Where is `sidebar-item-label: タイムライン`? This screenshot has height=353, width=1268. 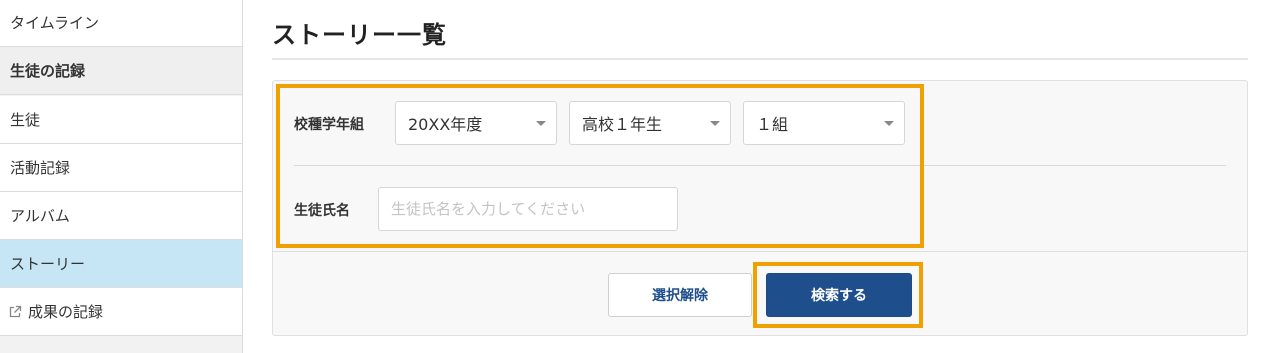 sidebar-item-label: タイムライン is located at coordinates (54, 23).